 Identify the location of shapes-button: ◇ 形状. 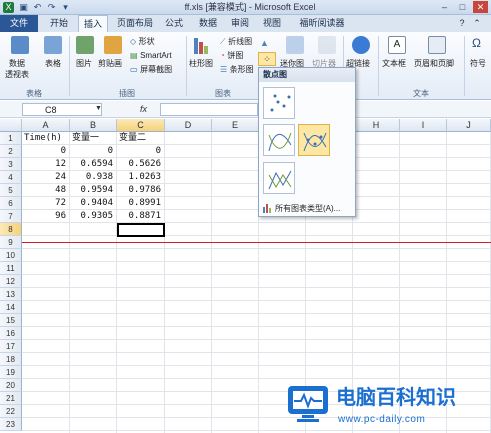
(155, 42).